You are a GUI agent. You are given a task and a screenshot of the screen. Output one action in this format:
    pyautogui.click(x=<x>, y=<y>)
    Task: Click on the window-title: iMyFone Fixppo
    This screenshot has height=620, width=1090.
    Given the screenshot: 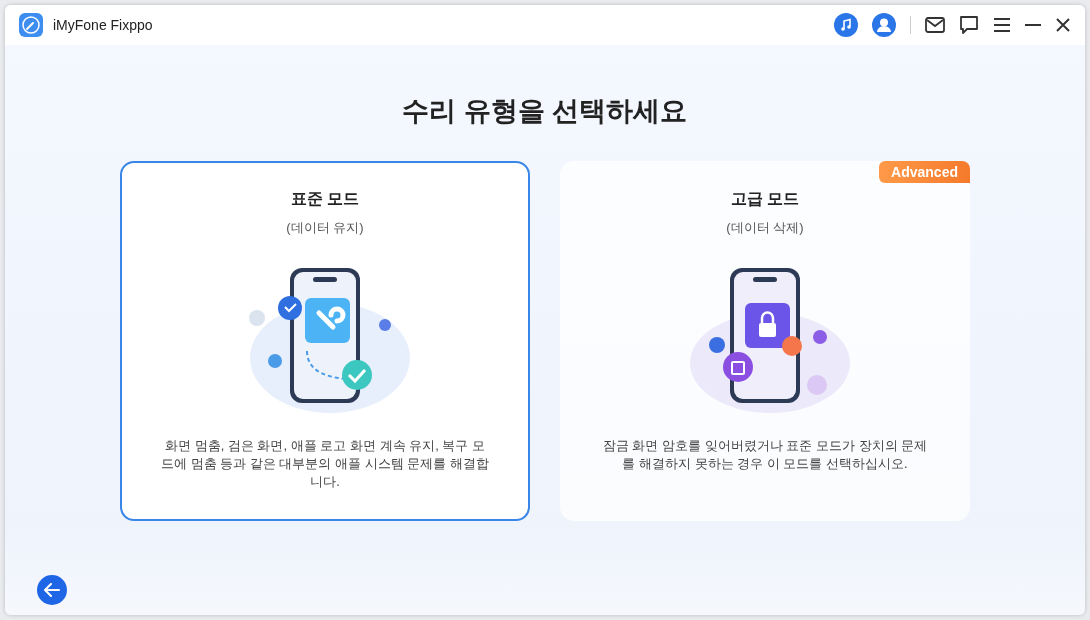 What is the action you would take?
    pyautogui.click(x=103, y=25)
    